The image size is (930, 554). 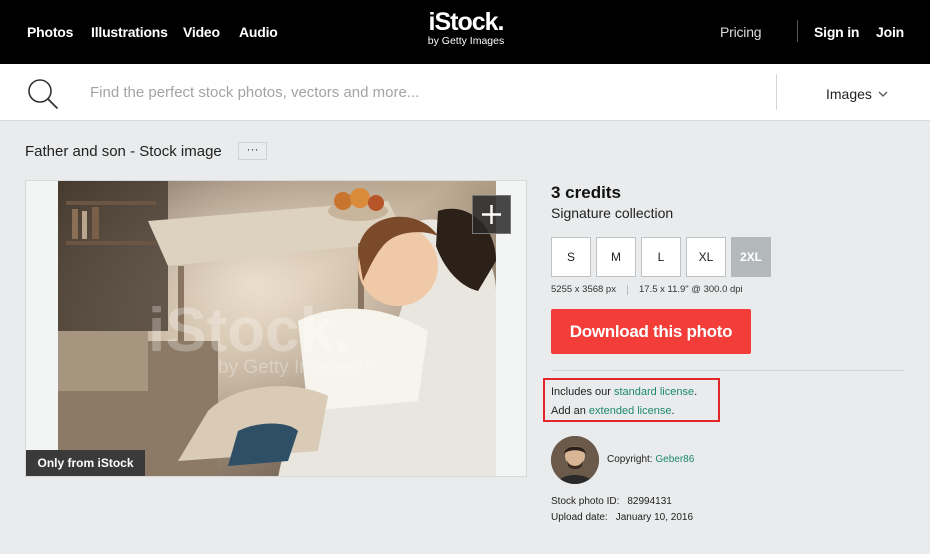 I want to click on nav-video-link: Video, so click(x=201, y=32).